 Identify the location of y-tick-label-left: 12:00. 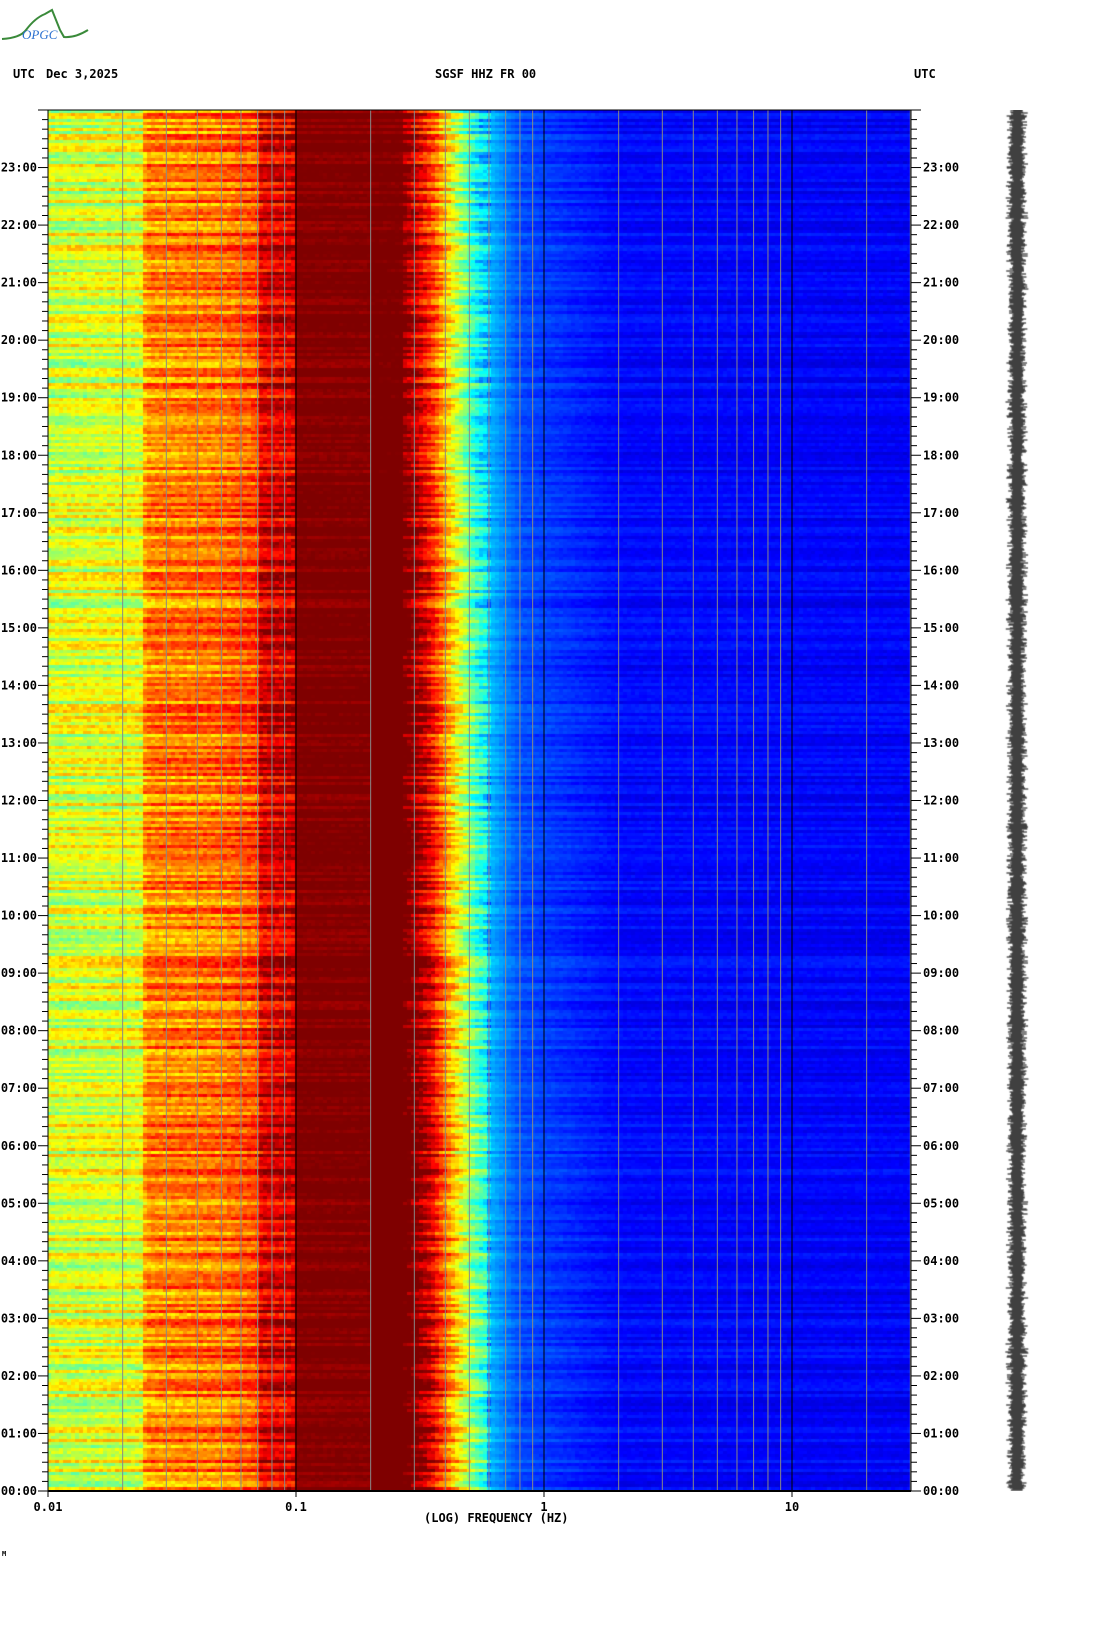
(19, 801).